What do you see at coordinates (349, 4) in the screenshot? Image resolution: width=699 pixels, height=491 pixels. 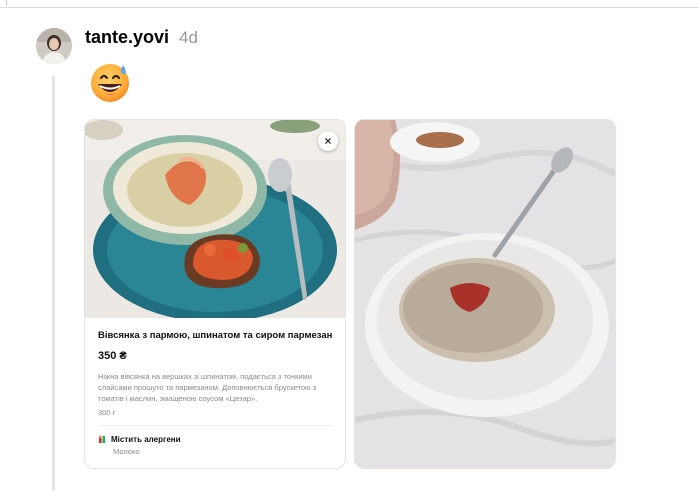 I see `top-divider` at bounding box center [349, 4].